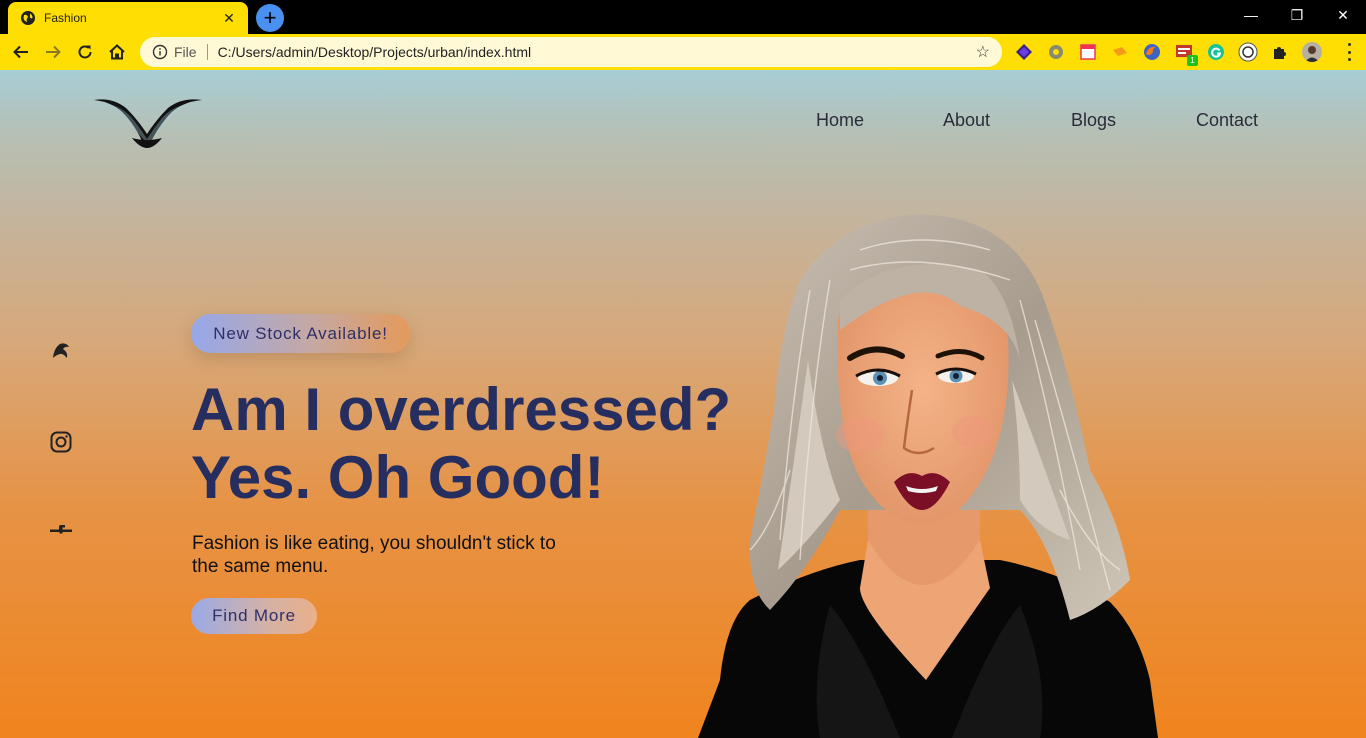 Image resolution: width=1366 pixels, height=738 pixels. I want to click on home-button, so click(117, 52).